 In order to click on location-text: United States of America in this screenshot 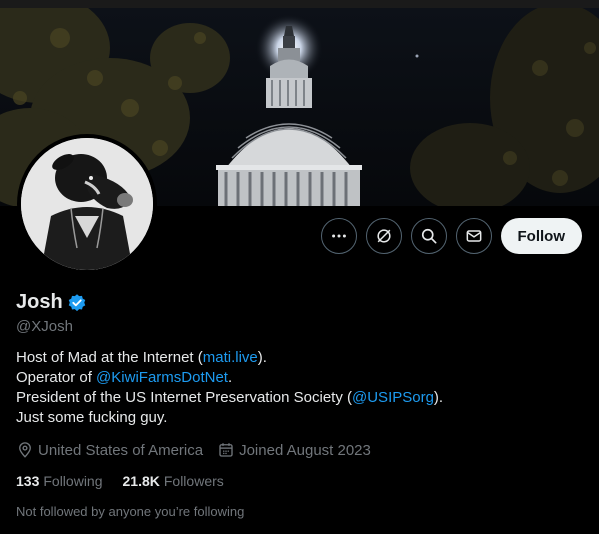, I will do `click(121, 450)`.